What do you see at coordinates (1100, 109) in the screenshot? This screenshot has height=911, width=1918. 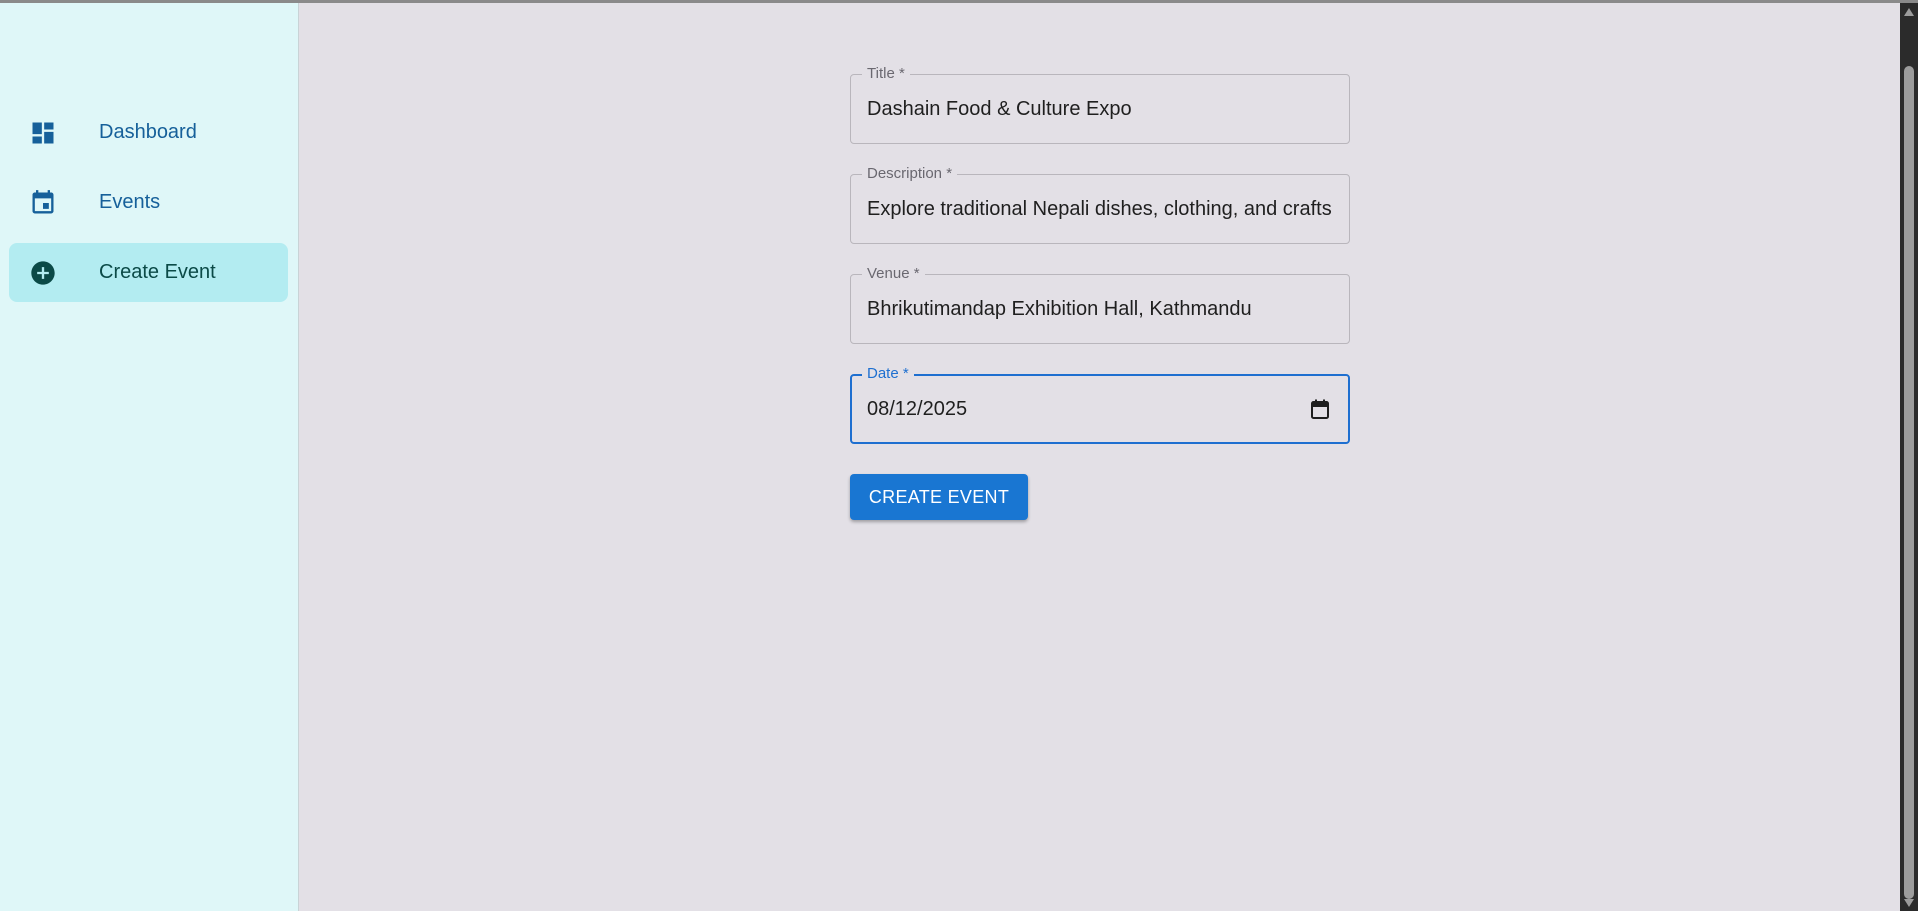 I see `title-field-value: Dashain Food & Culture Expo` at bounding box center [1100, 109].